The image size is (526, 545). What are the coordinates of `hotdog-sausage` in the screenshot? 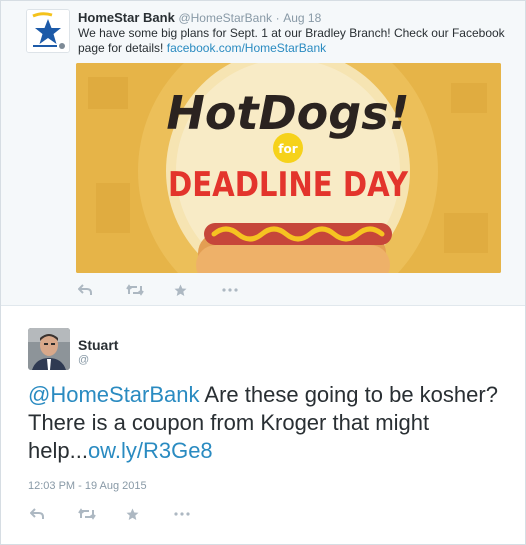 It's located at (298, 234).